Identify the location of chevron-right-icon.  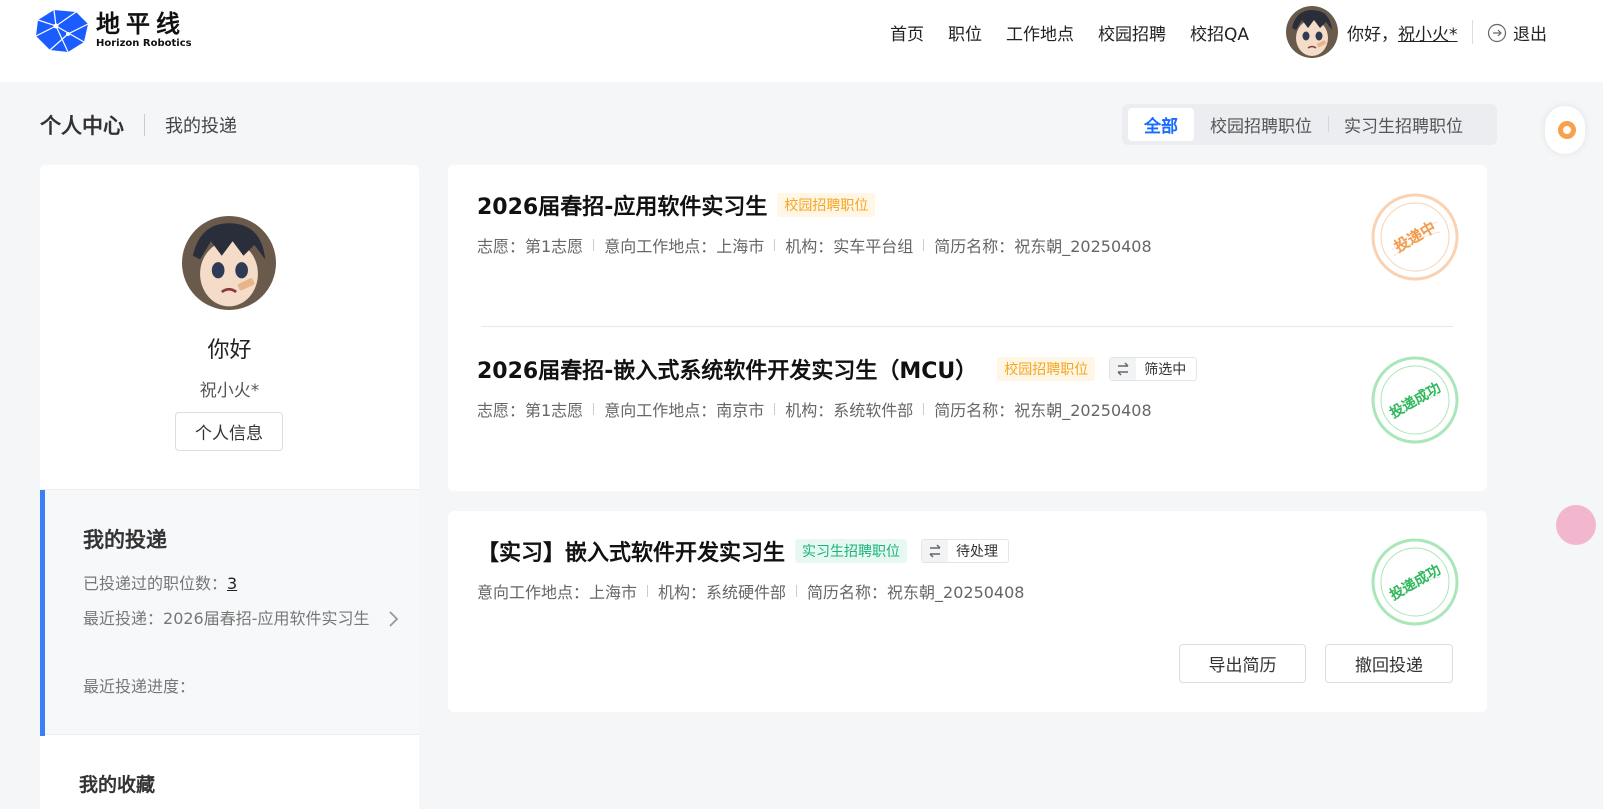
(394, 619).